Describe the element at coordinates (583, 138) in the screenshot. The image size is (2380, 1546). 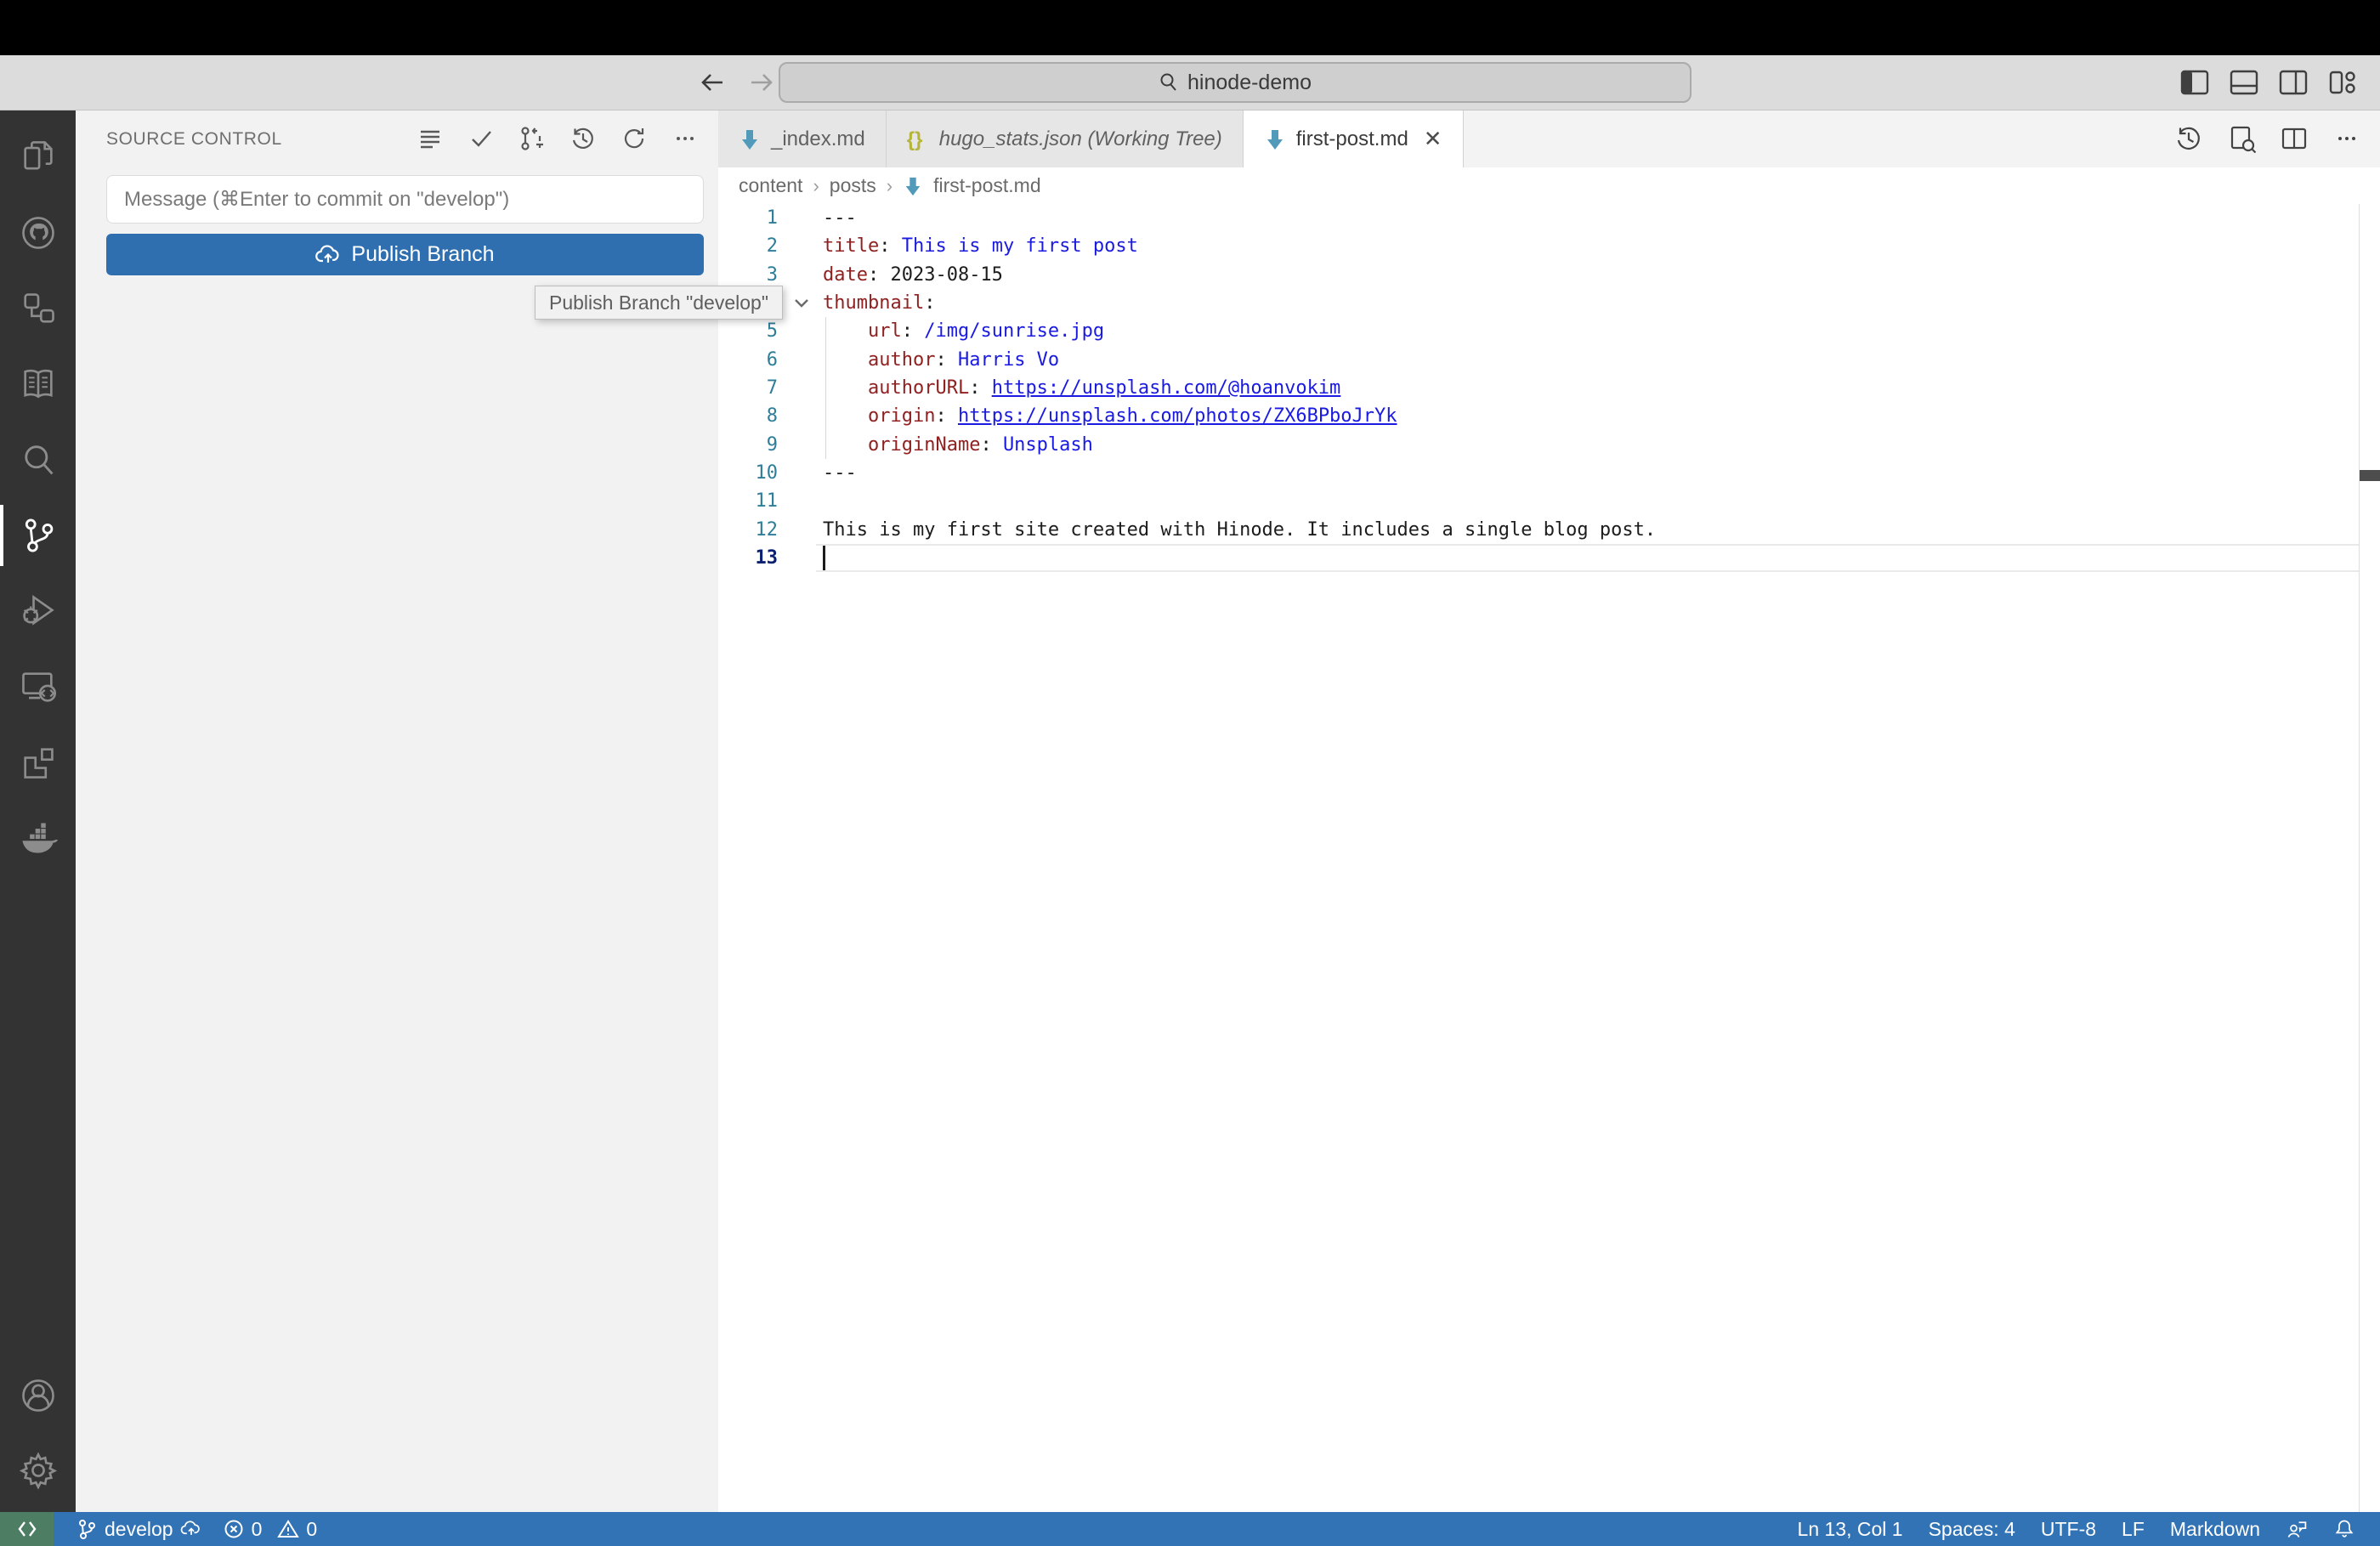
I see `history-icon` at that location.